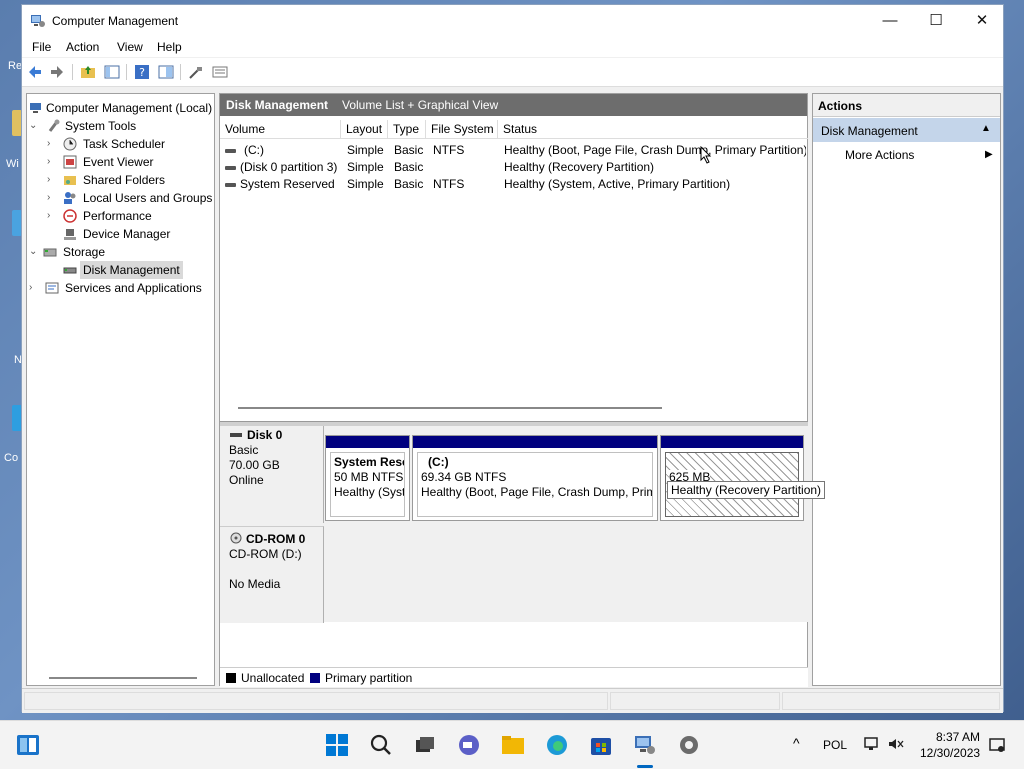 The image size is (1024, 769). What do you see at coordinates (986, 128) in the screenshot?
I see `collapse-arrow-icon: ▲` at bounding box center [986, 128].